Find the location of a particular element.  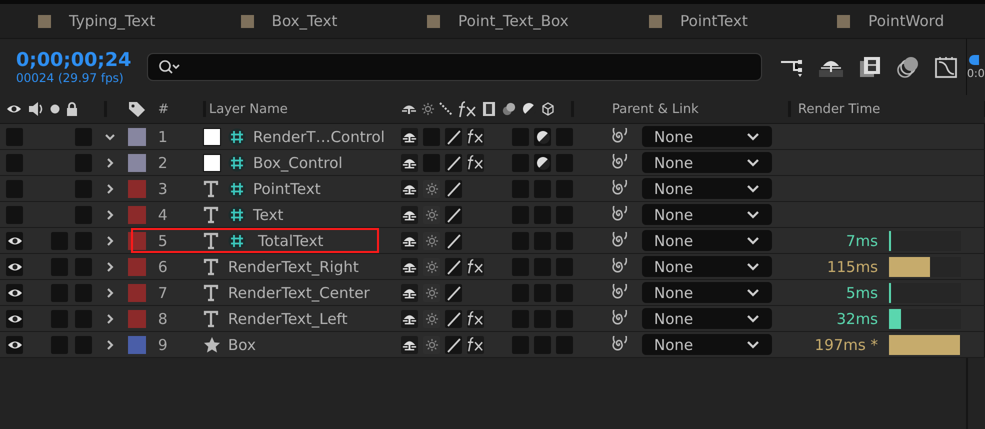

layer-row: 6 RenderText_Right None 115ms is located at coordinates (492, 267).